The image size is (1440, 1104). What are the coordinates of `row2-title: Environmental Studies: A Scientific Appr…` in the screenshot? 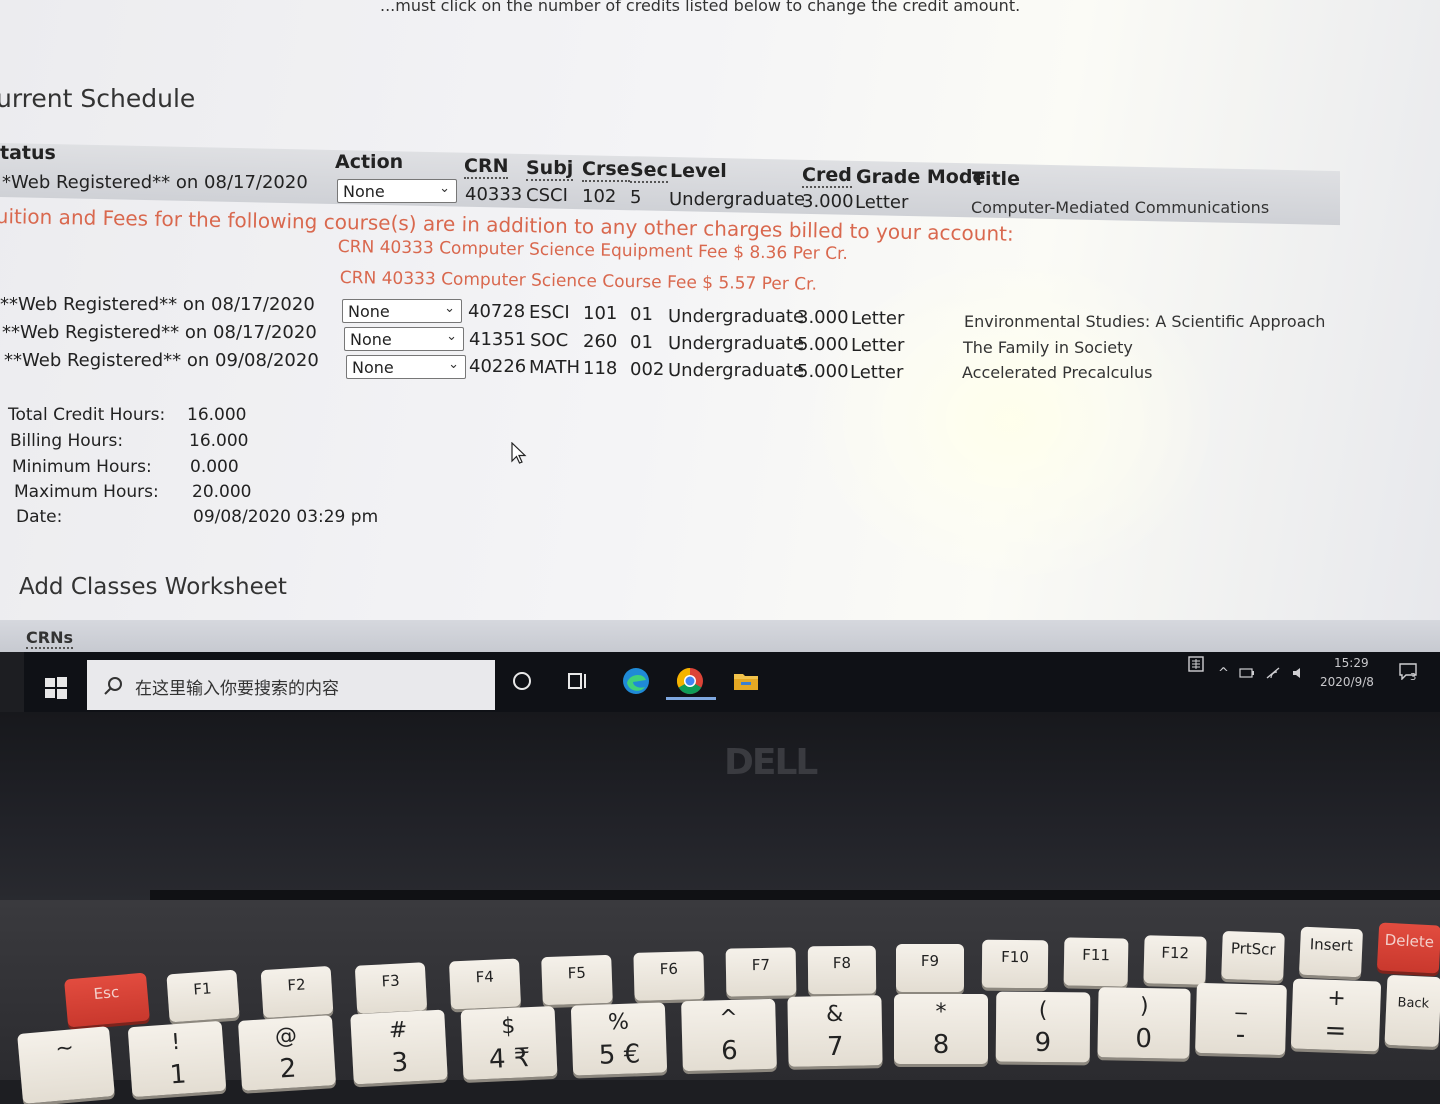 It's located at (1145, 321).